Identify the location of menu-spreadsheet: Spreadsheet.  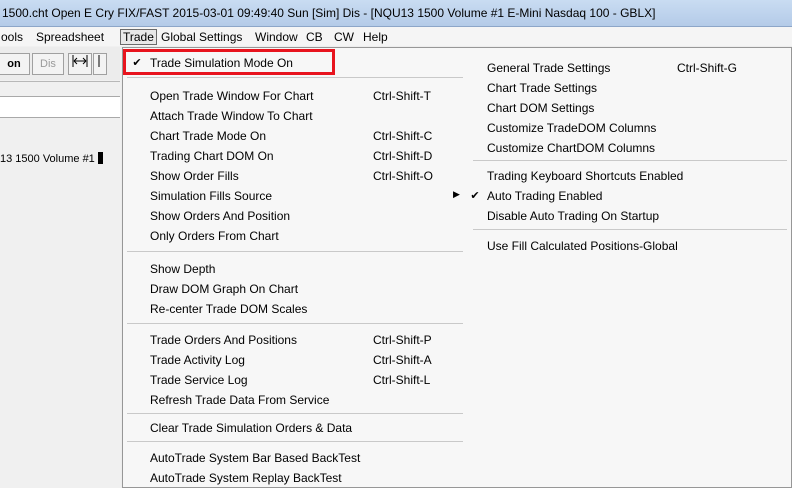
(70, 37).